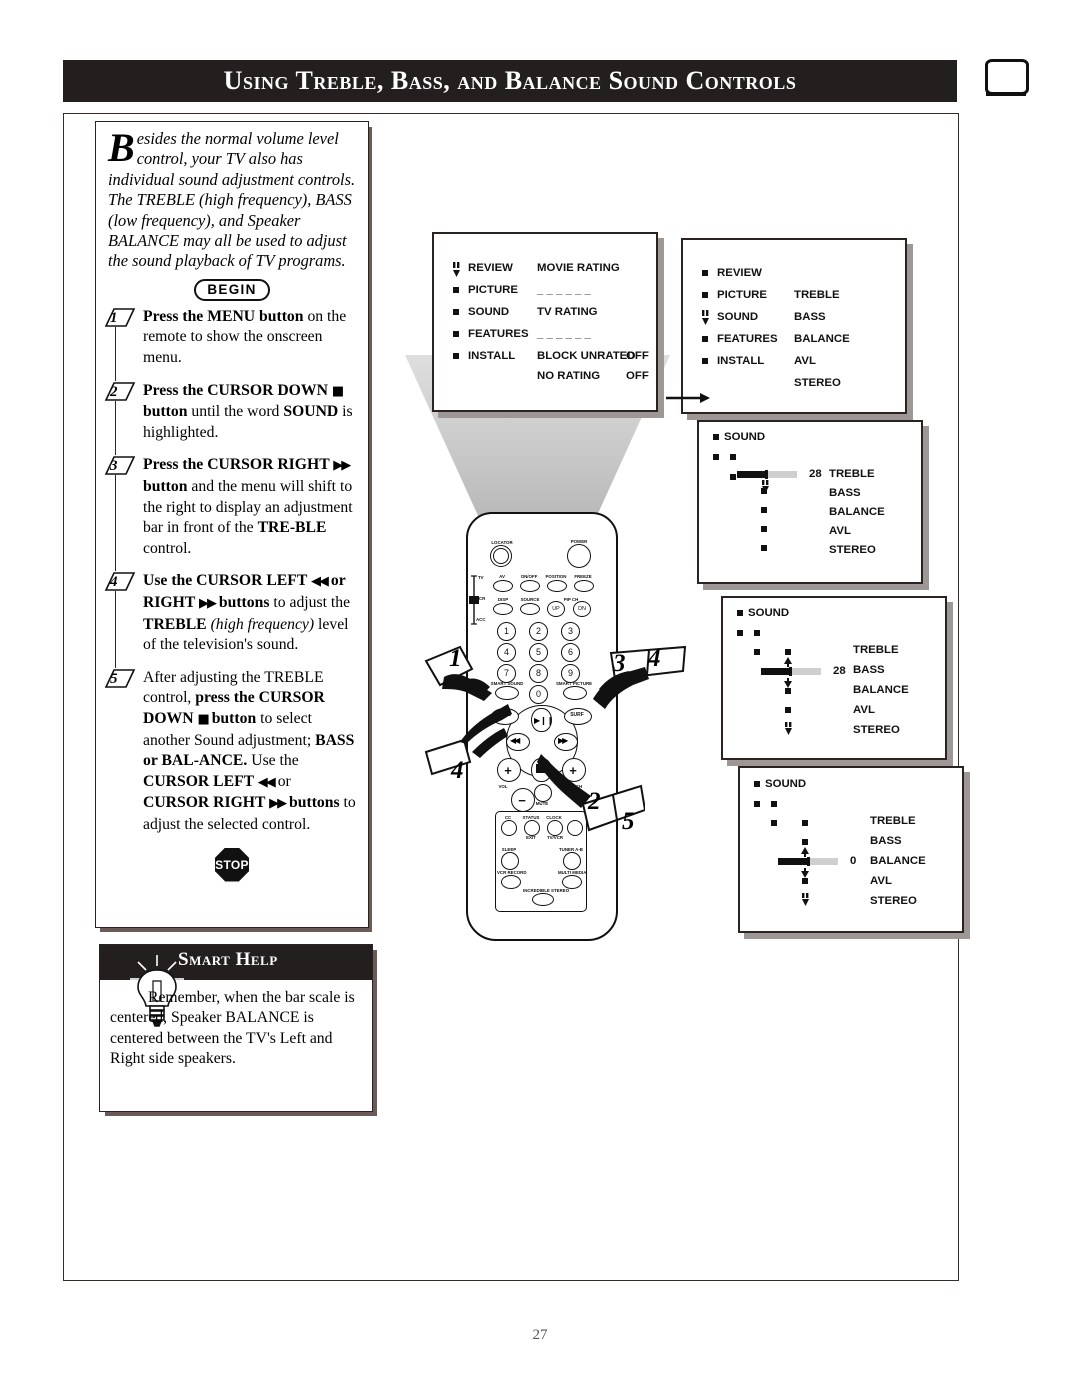 The image size is (1080, 1397). I want to click on submenu-movie-rating-dashes: _ _ _ _ _ _, so click(564, 290).